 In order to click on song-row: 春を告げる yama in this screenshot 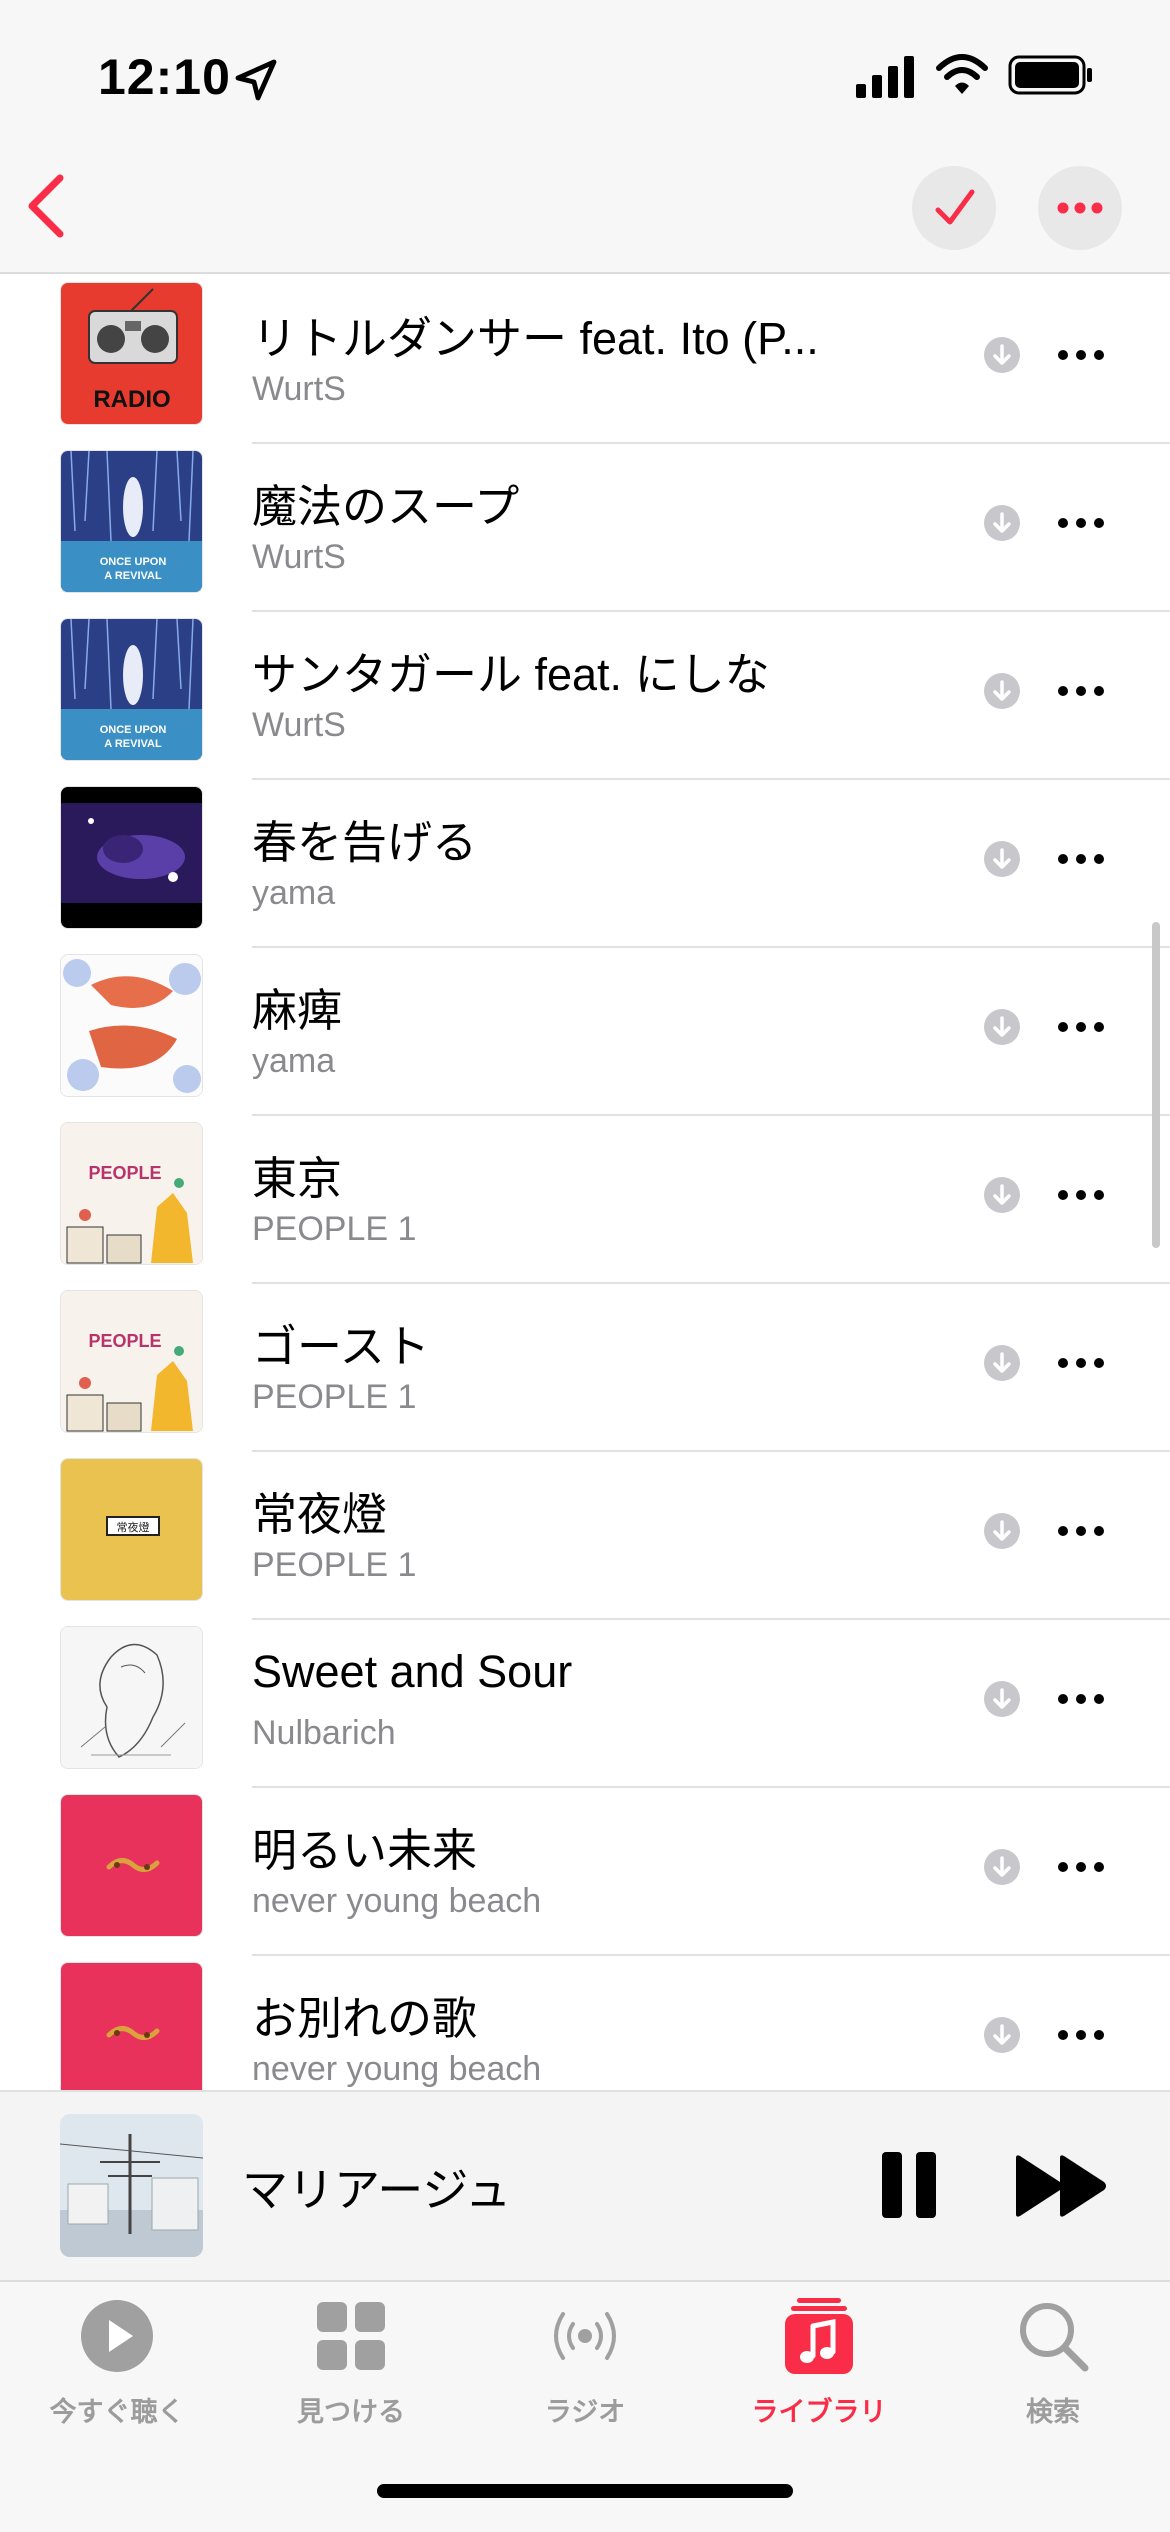, I will do `click(585, 864)`.